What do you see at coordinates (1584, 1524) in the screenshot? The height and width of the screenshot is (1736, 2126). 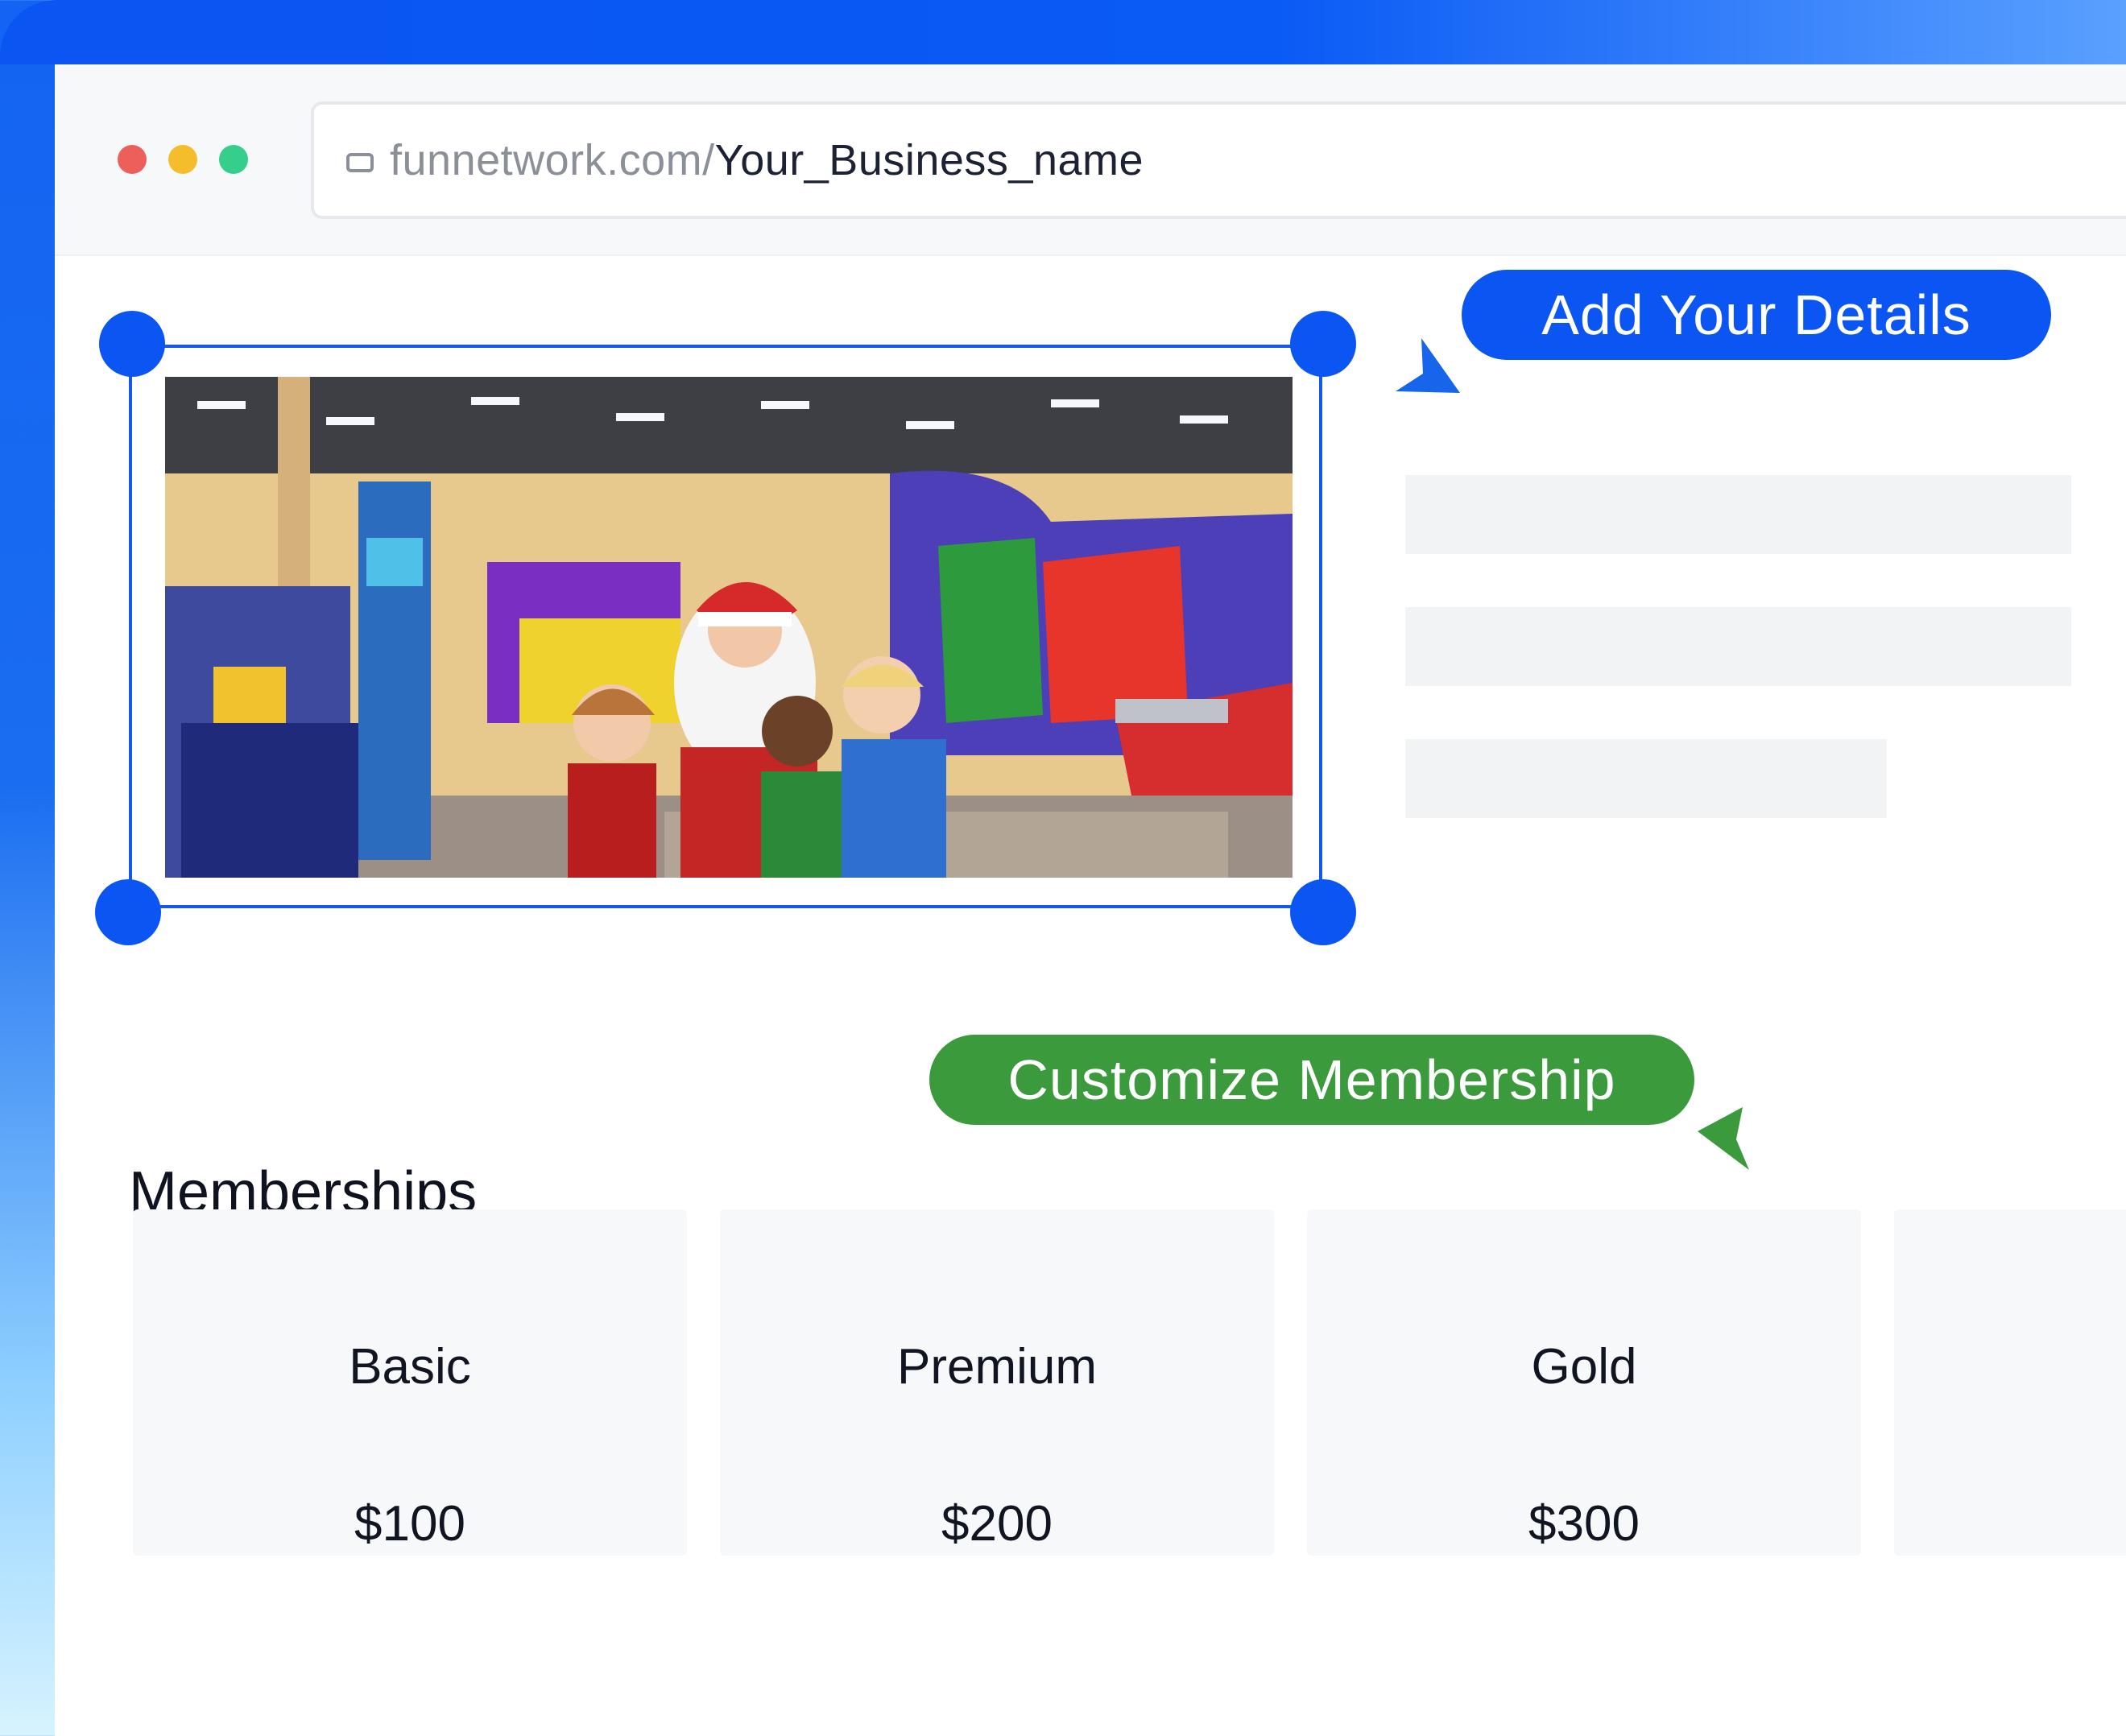 I see `membership-price: $300` at bounding box center [1584, 1524].